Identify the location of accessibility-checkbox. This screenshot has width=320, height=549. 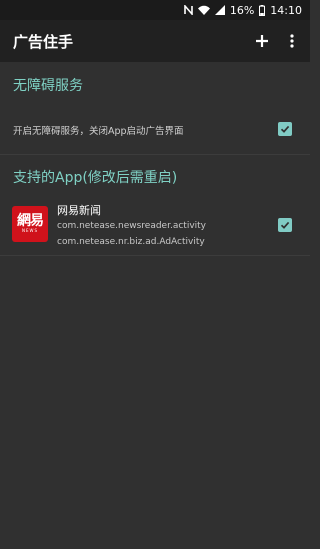
(285, 129).